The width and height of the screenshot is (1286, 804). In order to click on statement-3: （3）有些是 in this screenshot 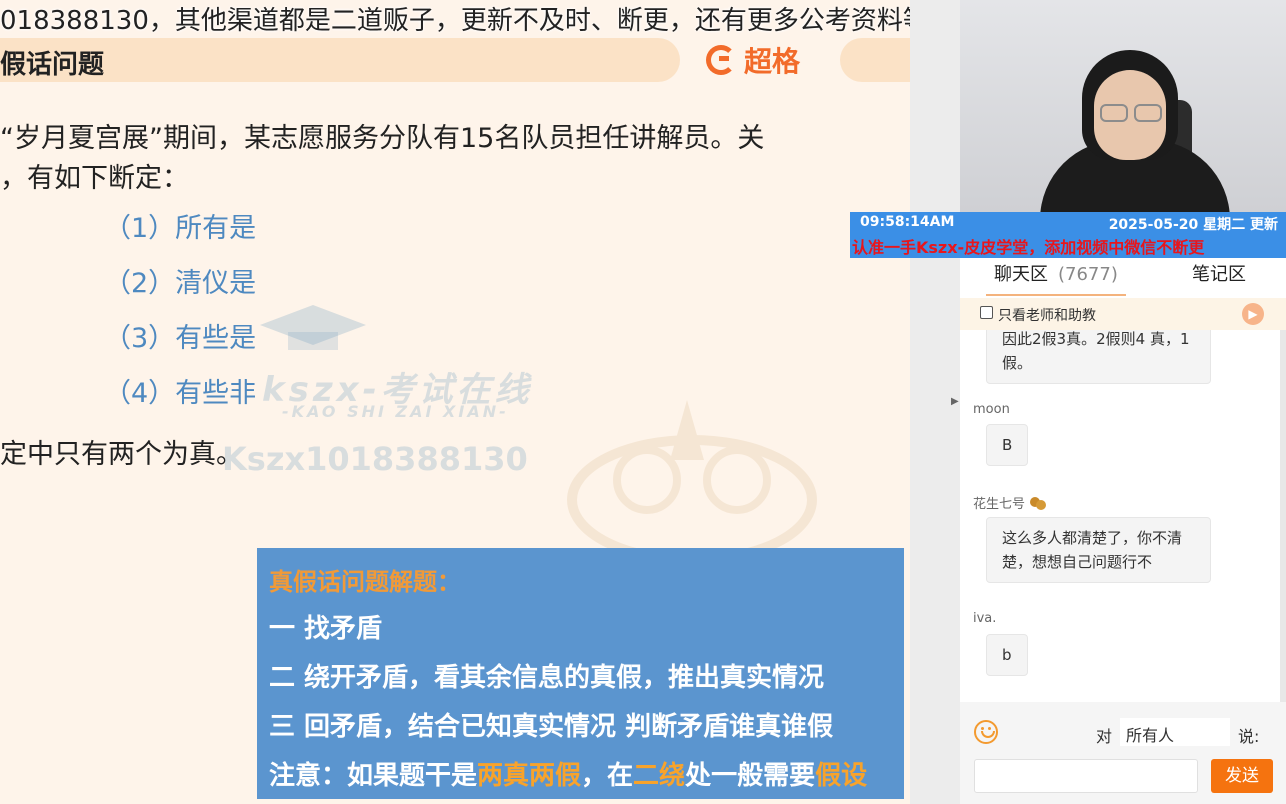, I will do `click(180, 338)`.